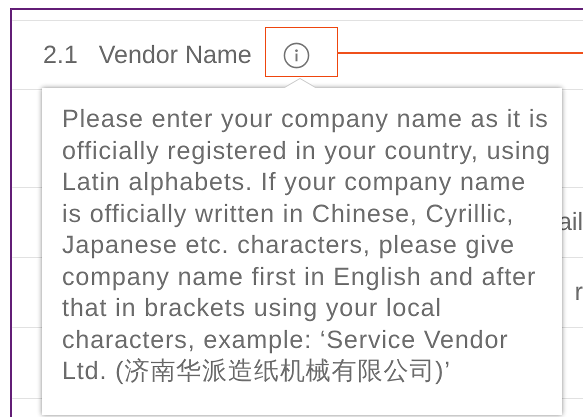  I want to click on field-label: Vendor Name, so click(175, 55).